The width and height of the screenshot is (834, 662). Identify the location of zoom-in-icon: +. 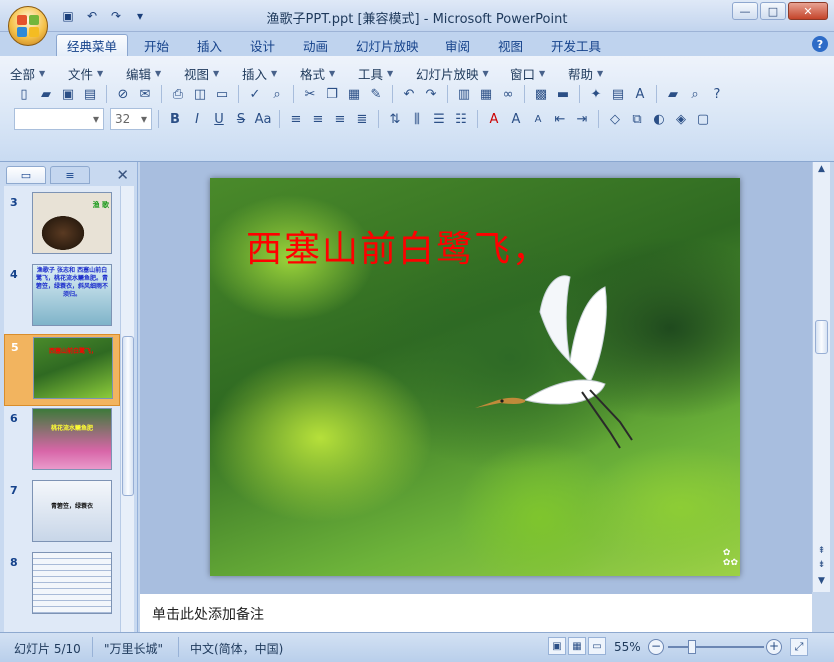
(774, 647).